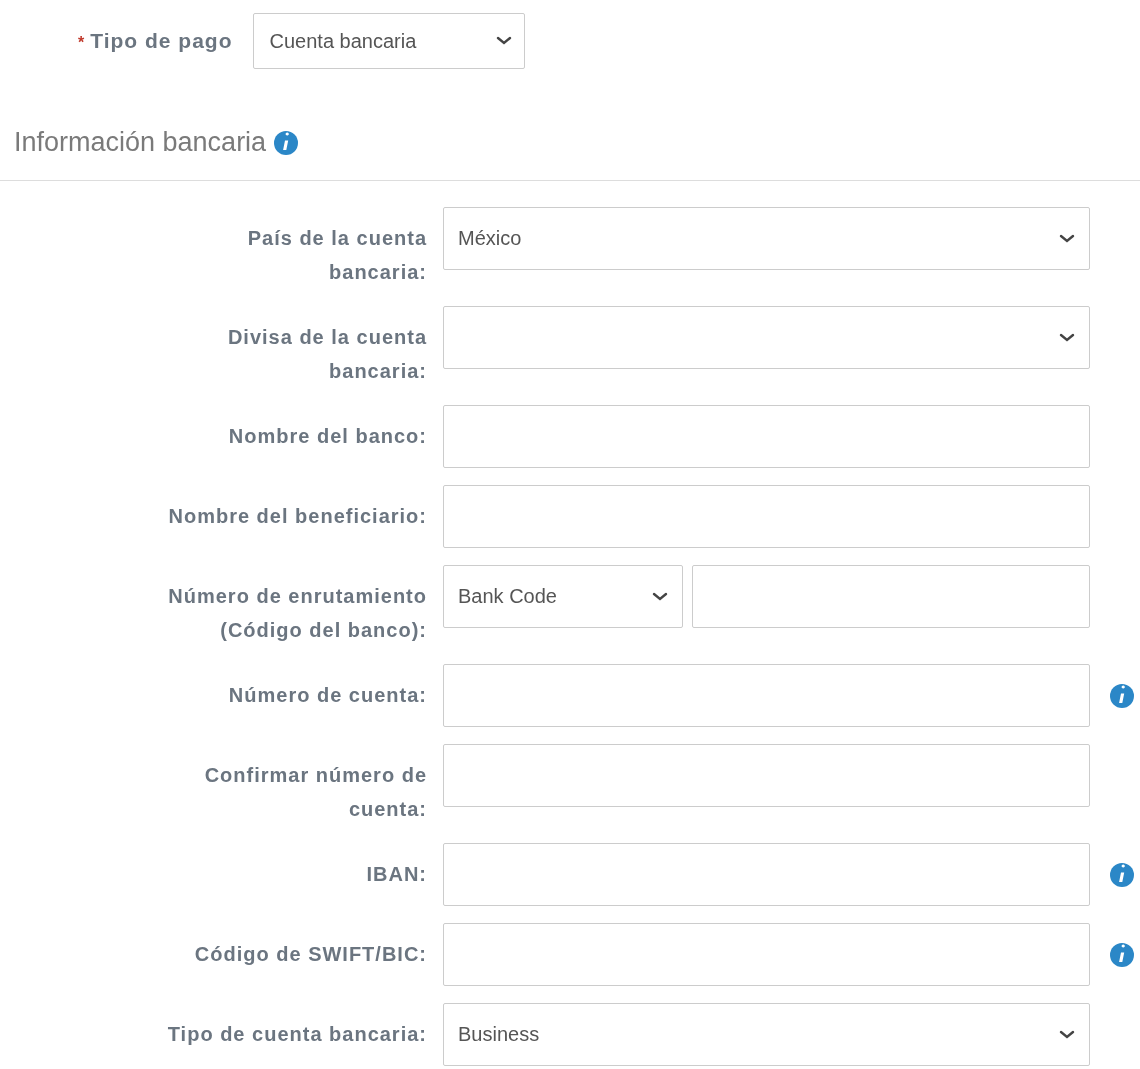  What do you see at coordinates (310, 954) in the screenshot?
I see `field-label: Código de SWIFT/BIC:` at bounding box center [310, 954].